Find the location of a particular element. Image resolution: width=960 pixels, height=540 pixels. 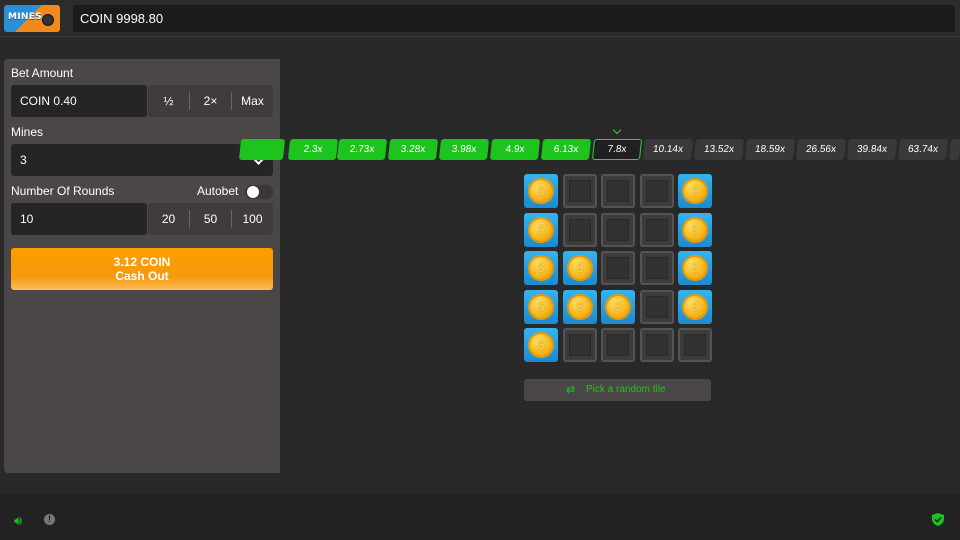

rounds-preset-group: 20 50 100 is located at coordinates (210, 219).